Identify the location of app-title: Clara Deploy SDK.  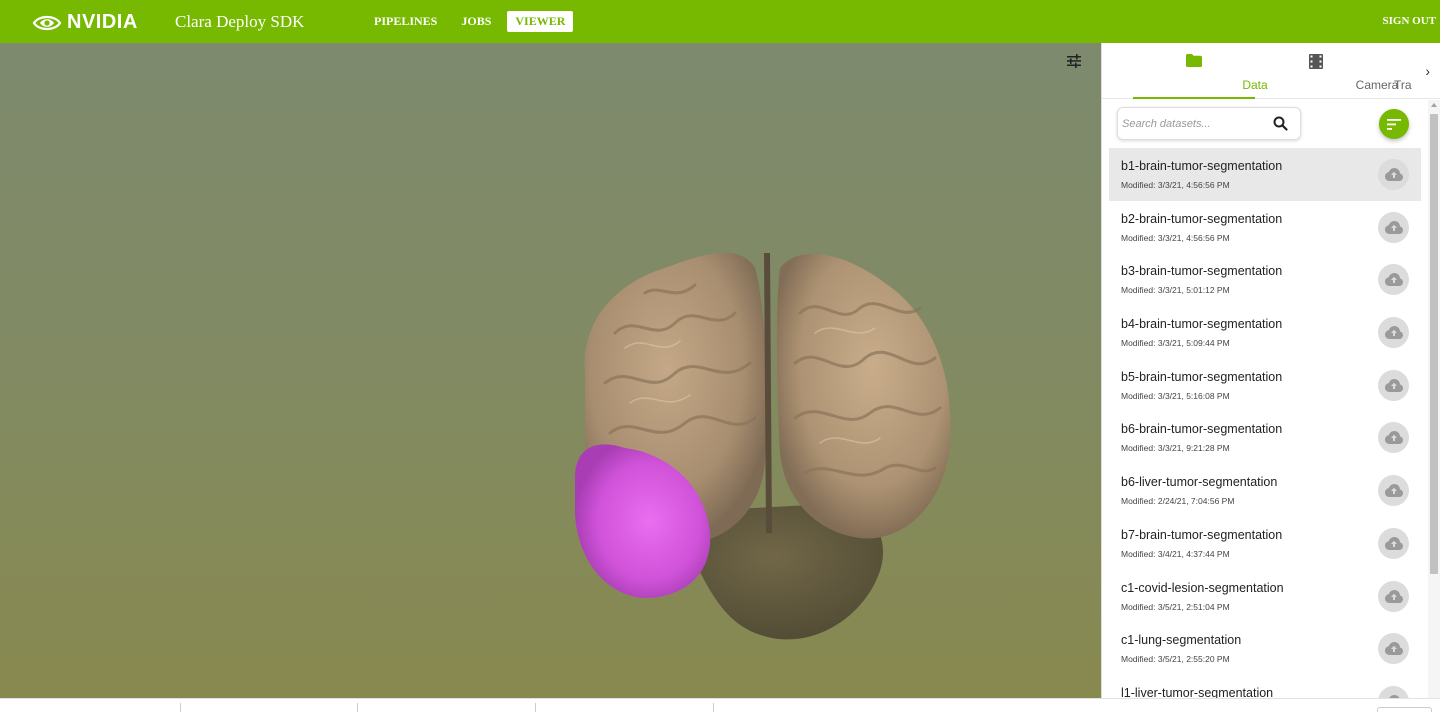
(240, 21).